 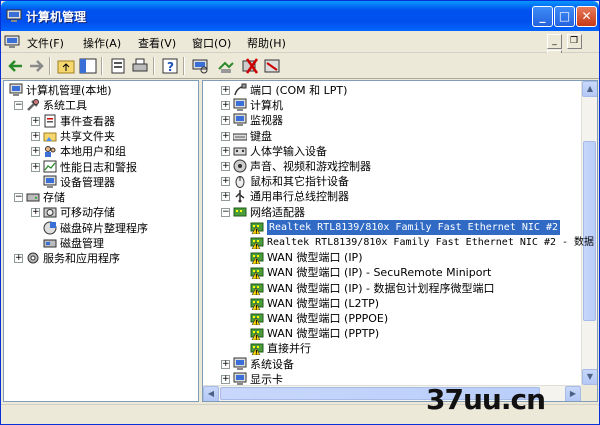 What do you see at coordinates (391, 166) in the screenshot?
I see `tree-item: + 声音、视频和游戏控制器` at bounding box center [391, 166].